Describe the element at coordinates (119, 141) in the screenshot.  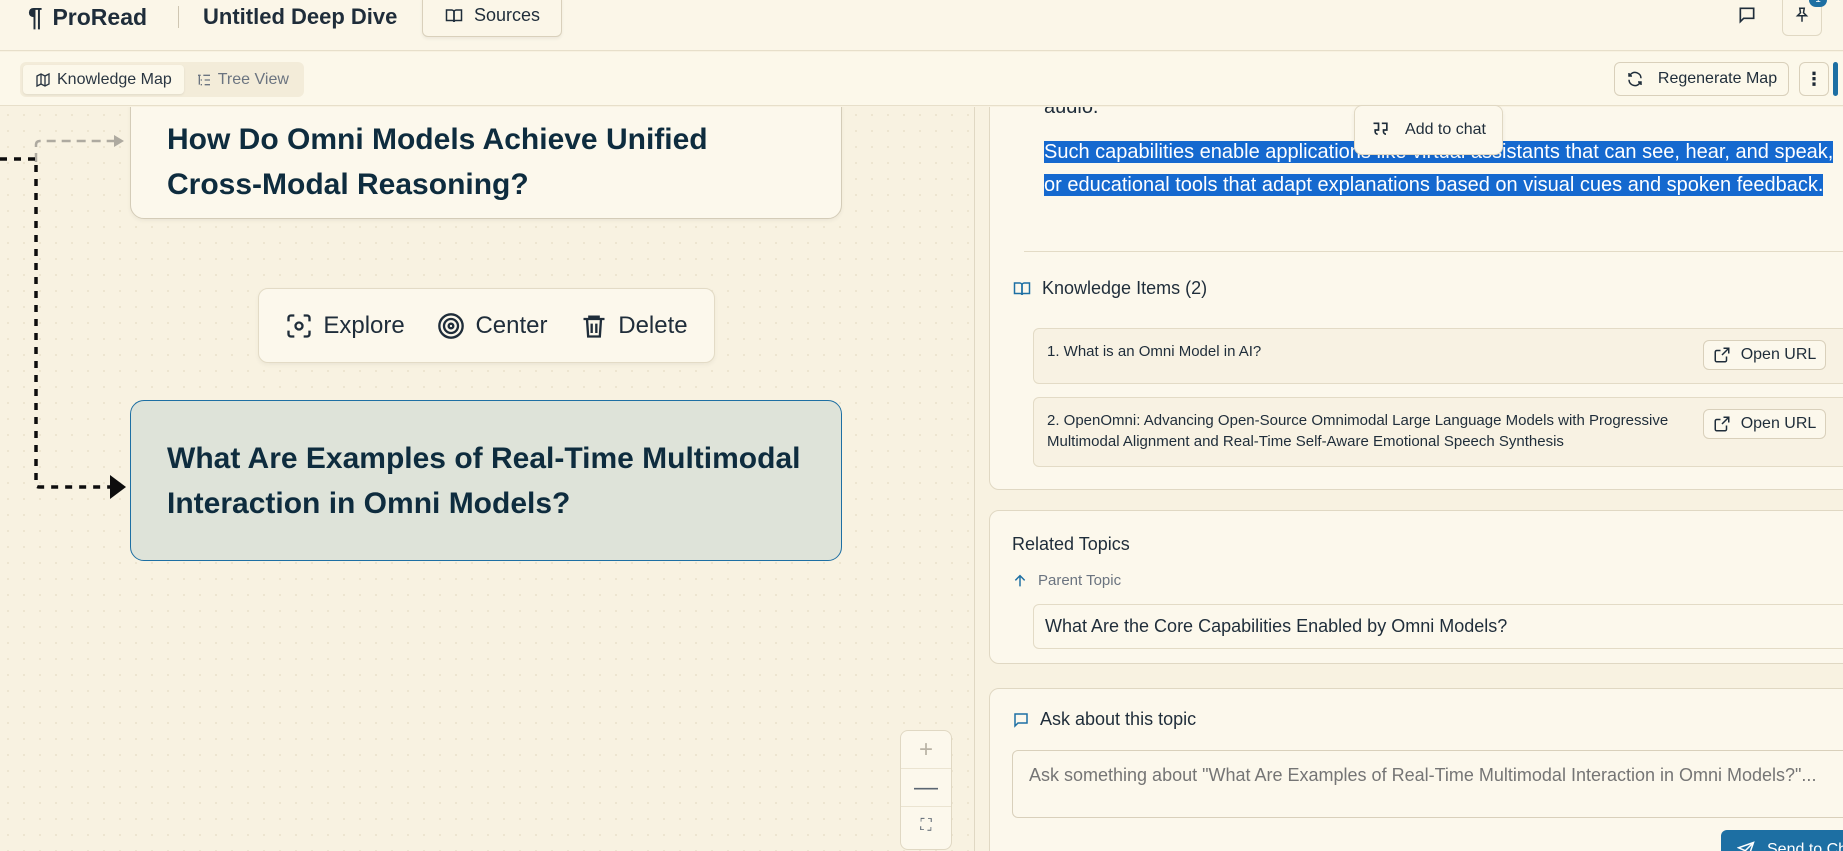
I see `edge-arrowhead-gray` at that location.